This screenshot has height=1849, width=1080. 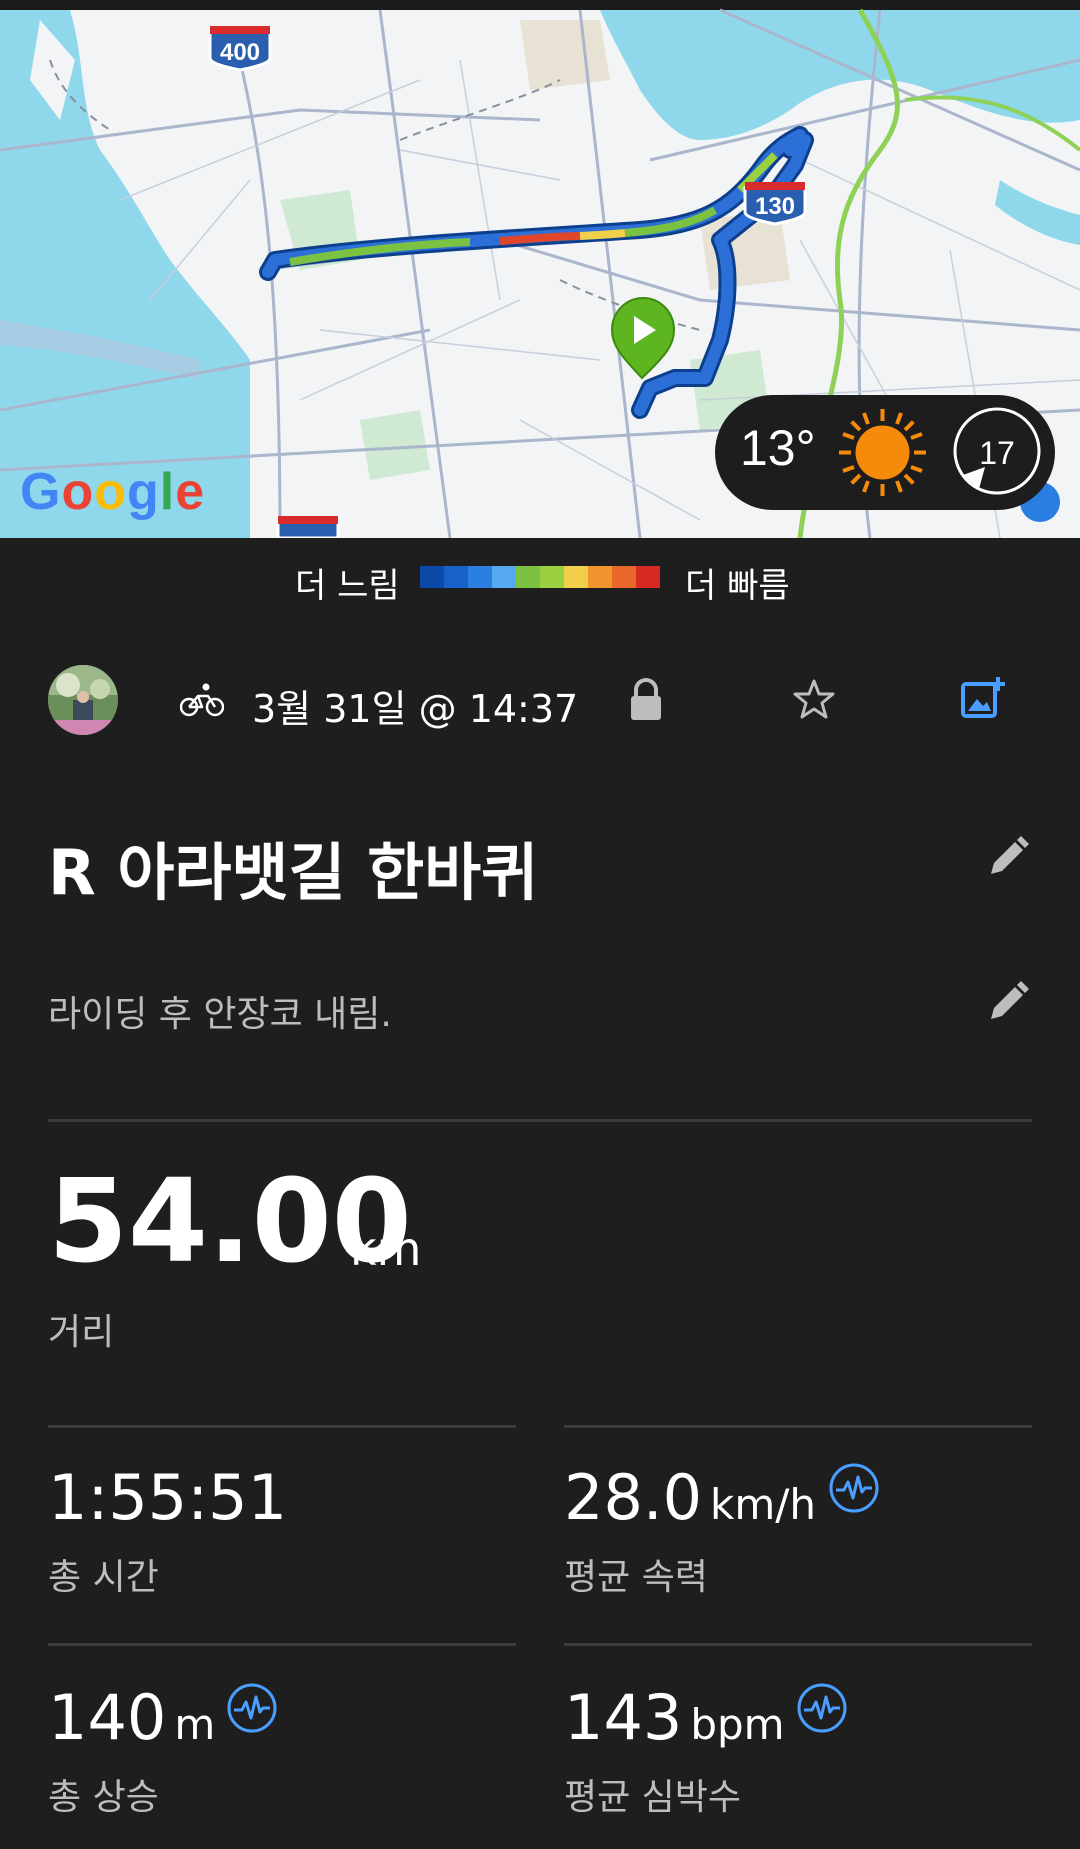 I want to click on weather-temperature: 13°, so click(x=778, y=448).